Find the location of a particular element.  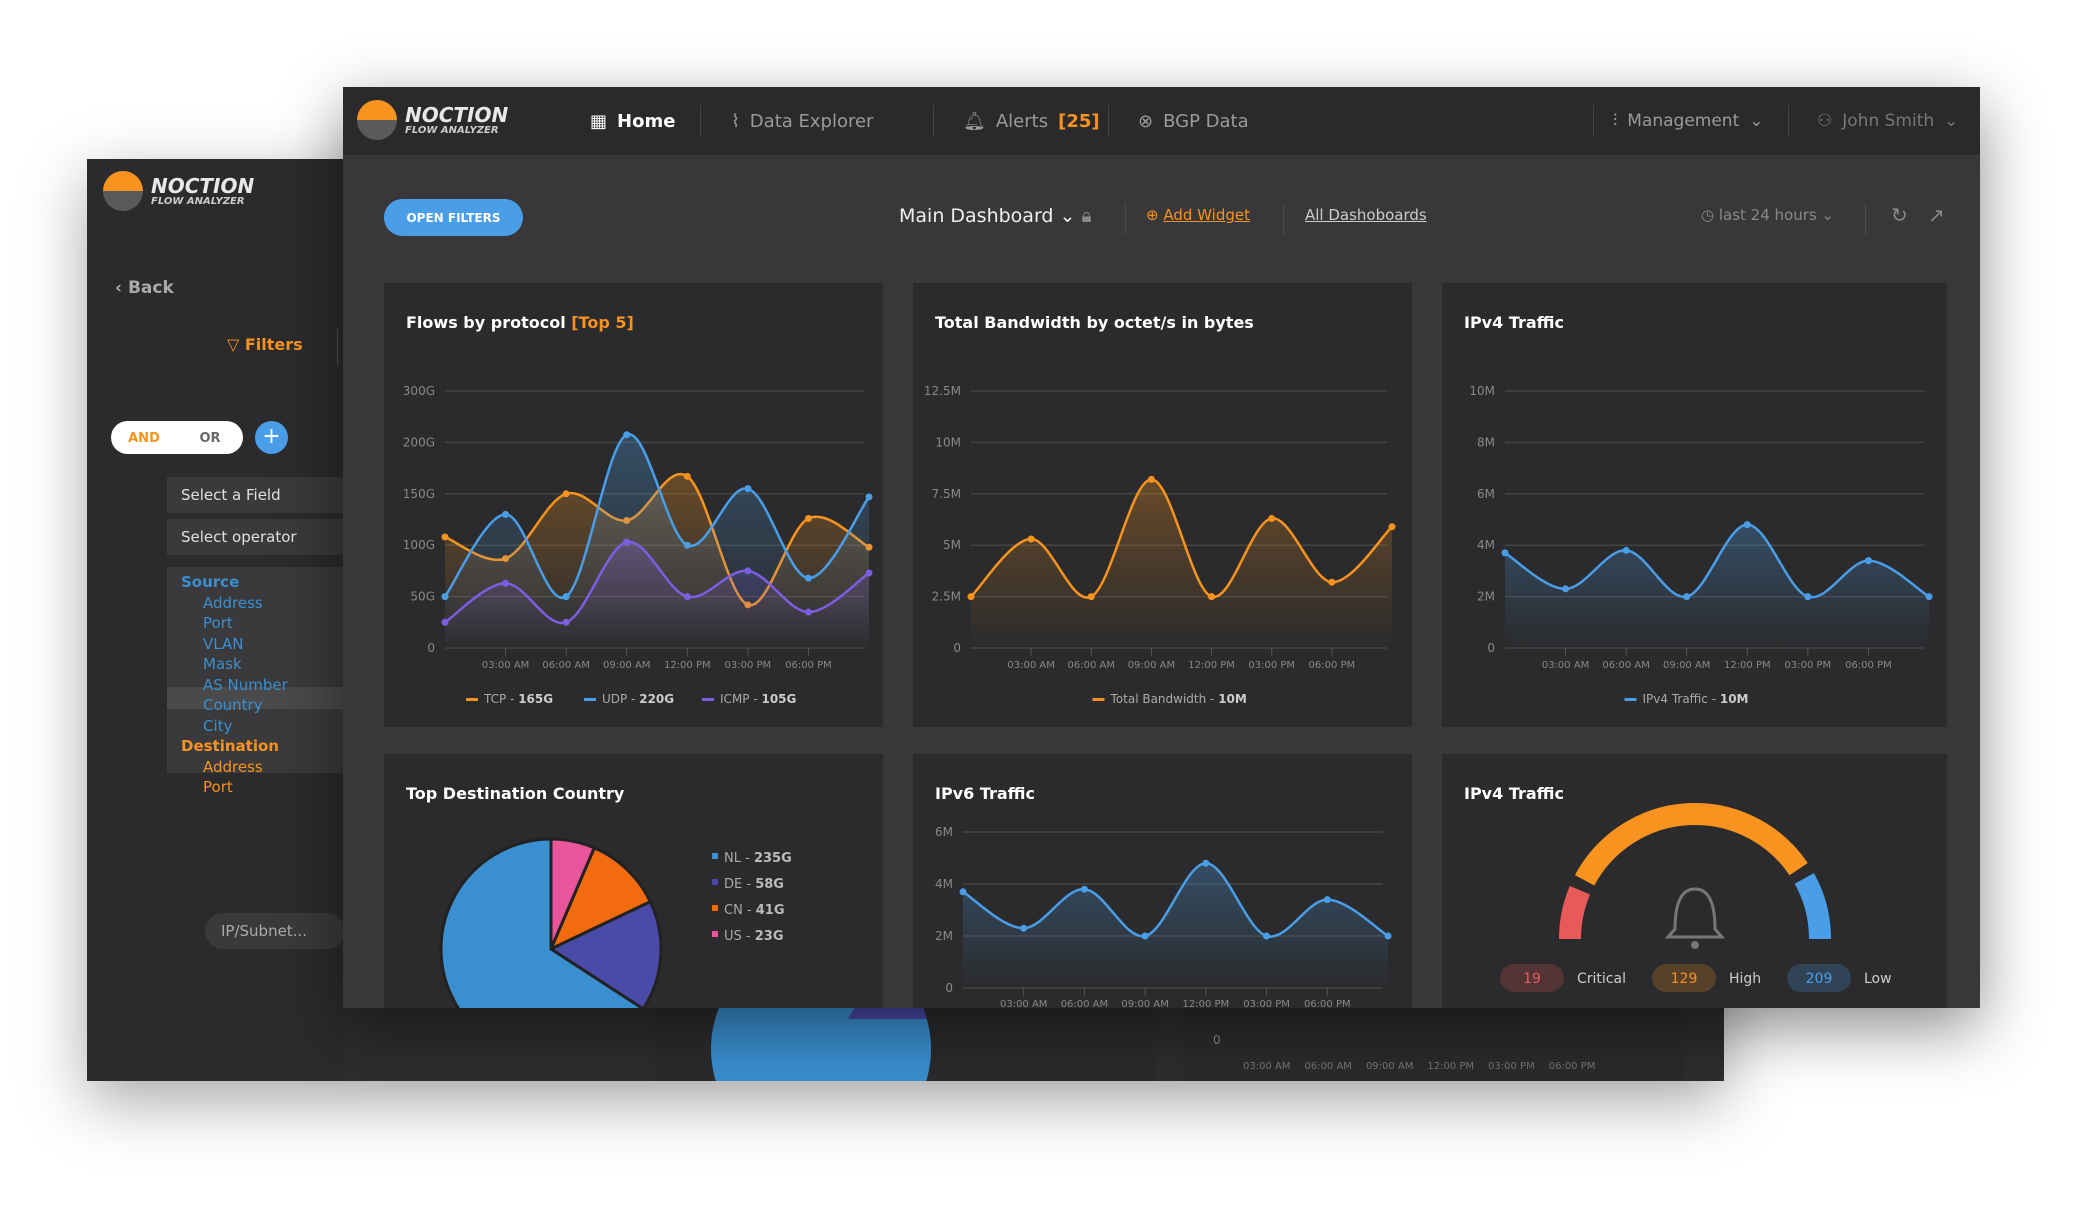

legend-label: US - 23G is located at coordinates (754, 936).